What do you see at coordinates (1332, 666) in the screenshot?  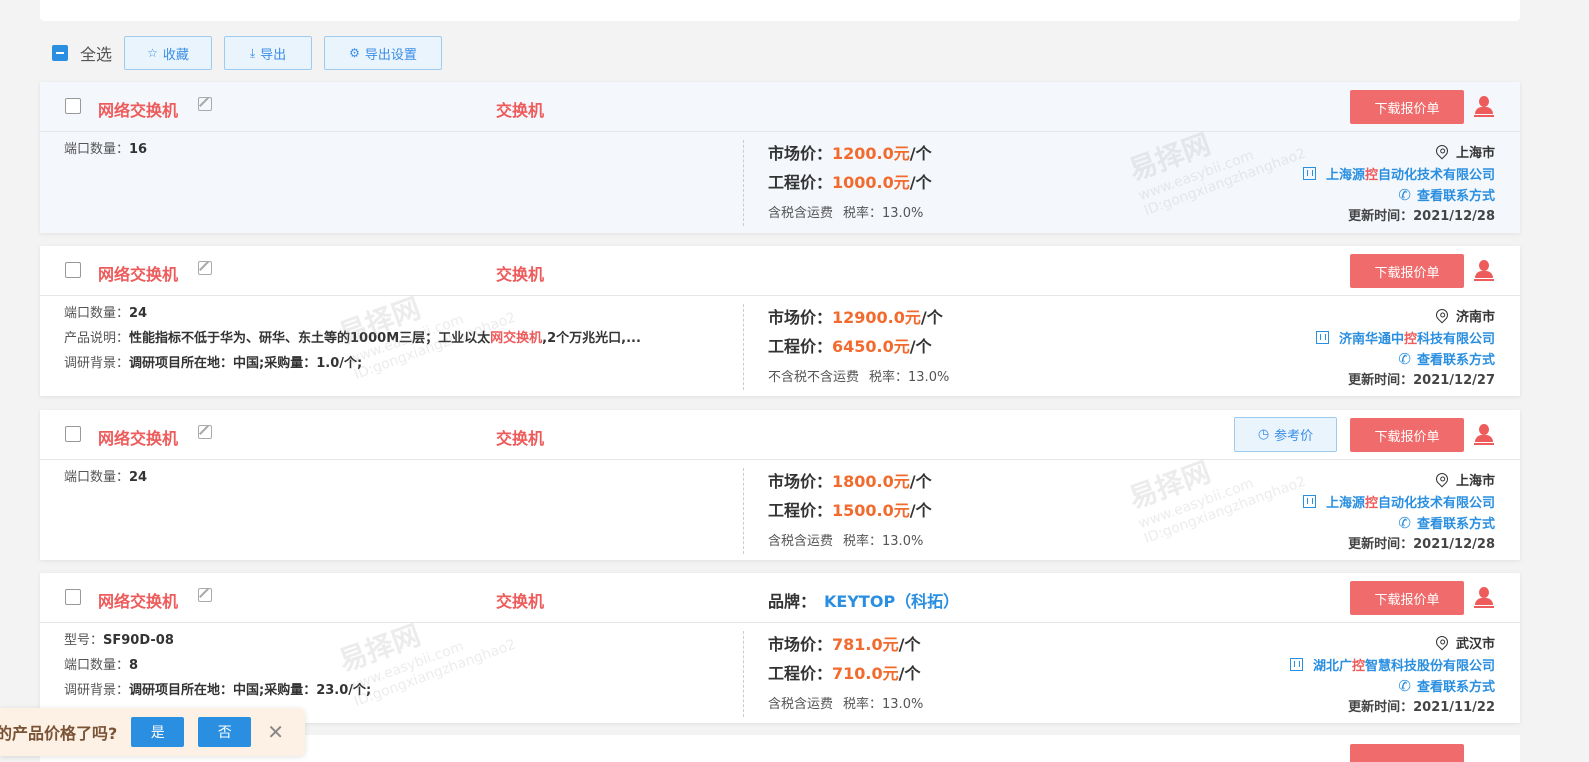 I see `company-name-part: 湖北广` at bounding box center [1332, 666].